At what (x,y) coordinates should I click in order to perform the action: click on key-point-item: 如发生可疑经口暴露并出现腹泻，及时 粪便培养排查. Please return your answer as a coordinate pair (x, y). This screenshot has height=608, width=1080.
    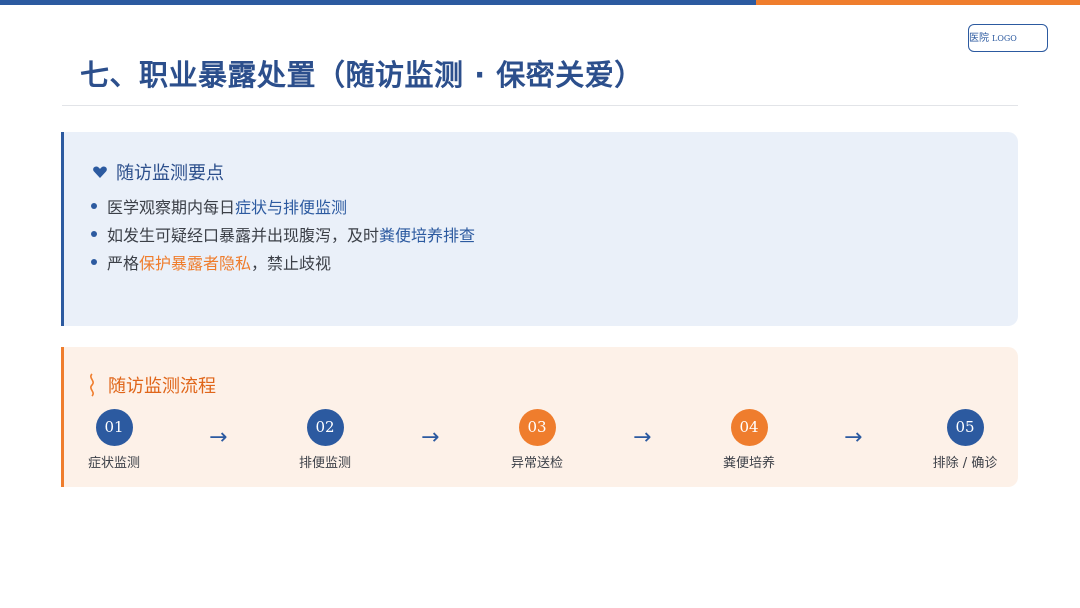
    Looking at the image, I should click on (283, 234).